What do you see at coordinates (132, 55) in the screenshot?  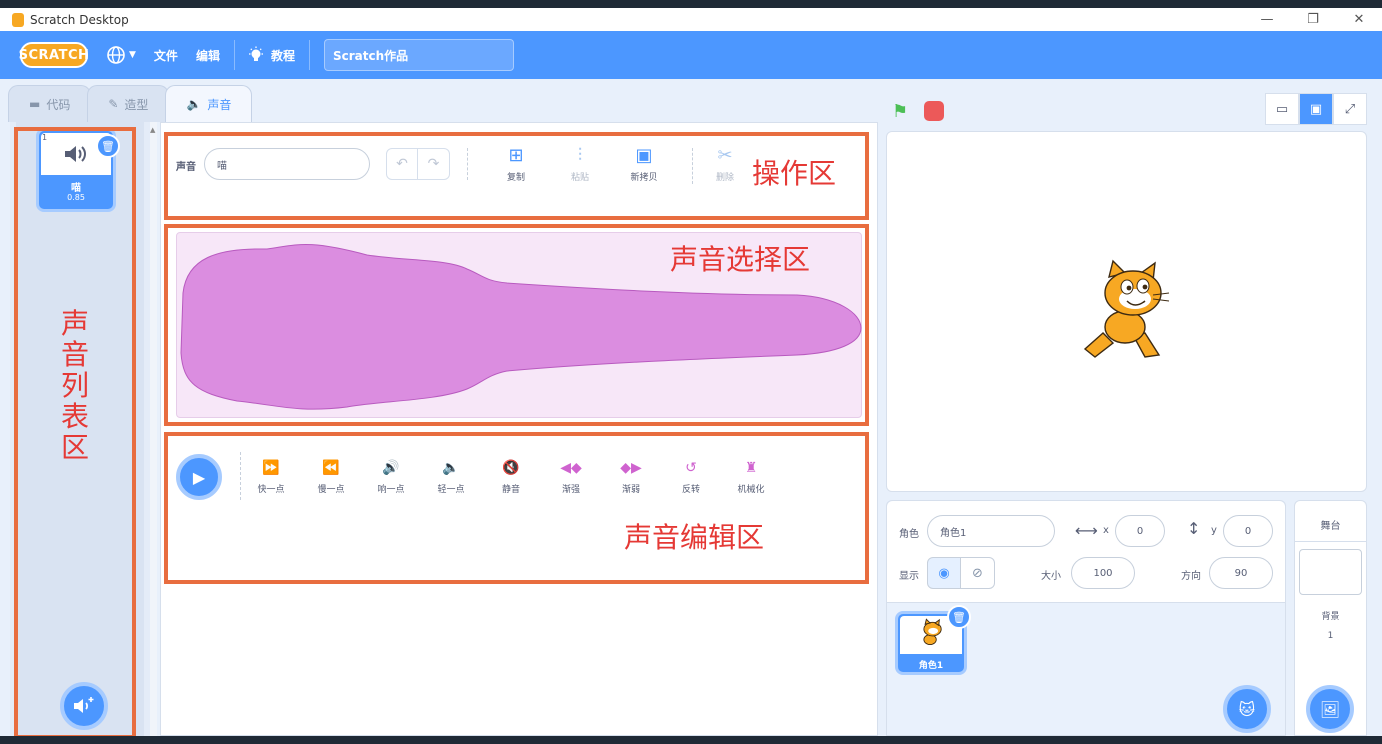 I see `chevron-down-icon: ▼` at bounding box center [132, 55].